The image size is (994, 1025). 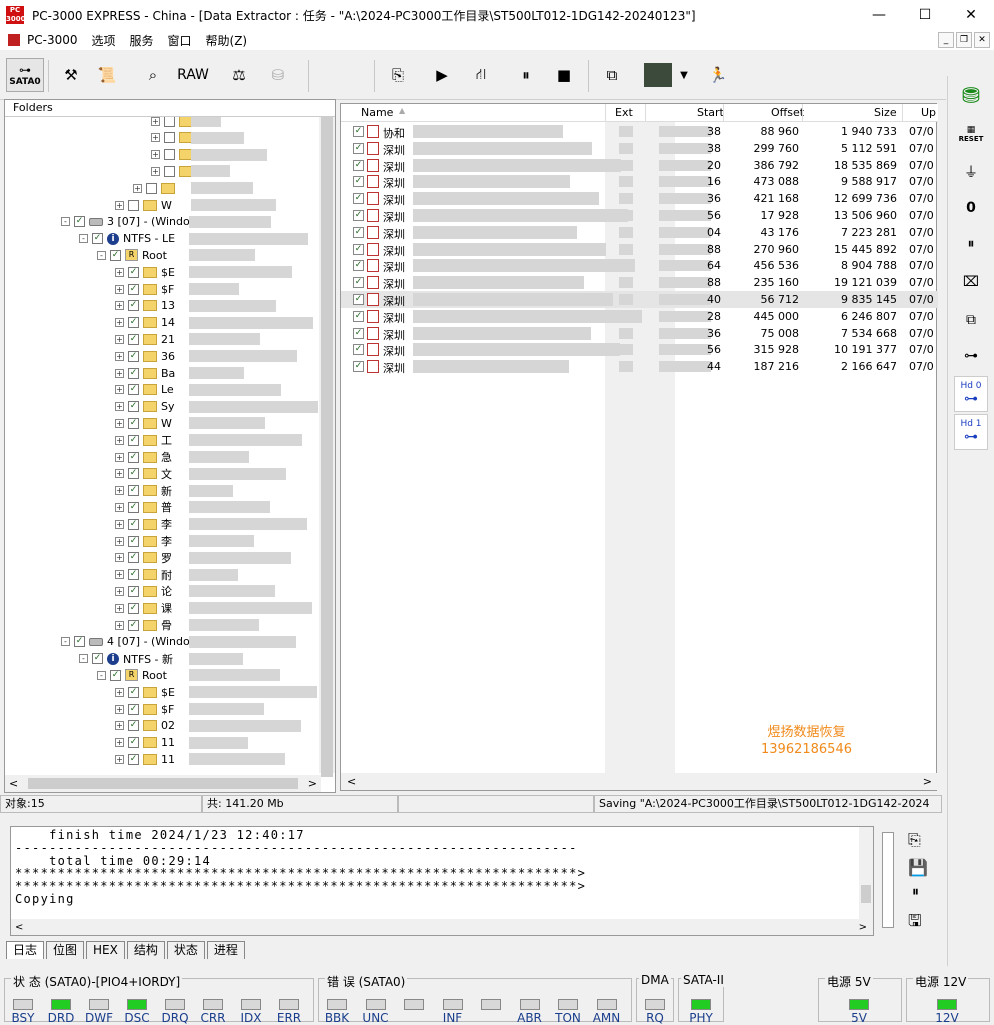 What do you see at coordinates (710, 112) in the screenshot?
I see `col-start: Start` at bounding box center [710, 112].